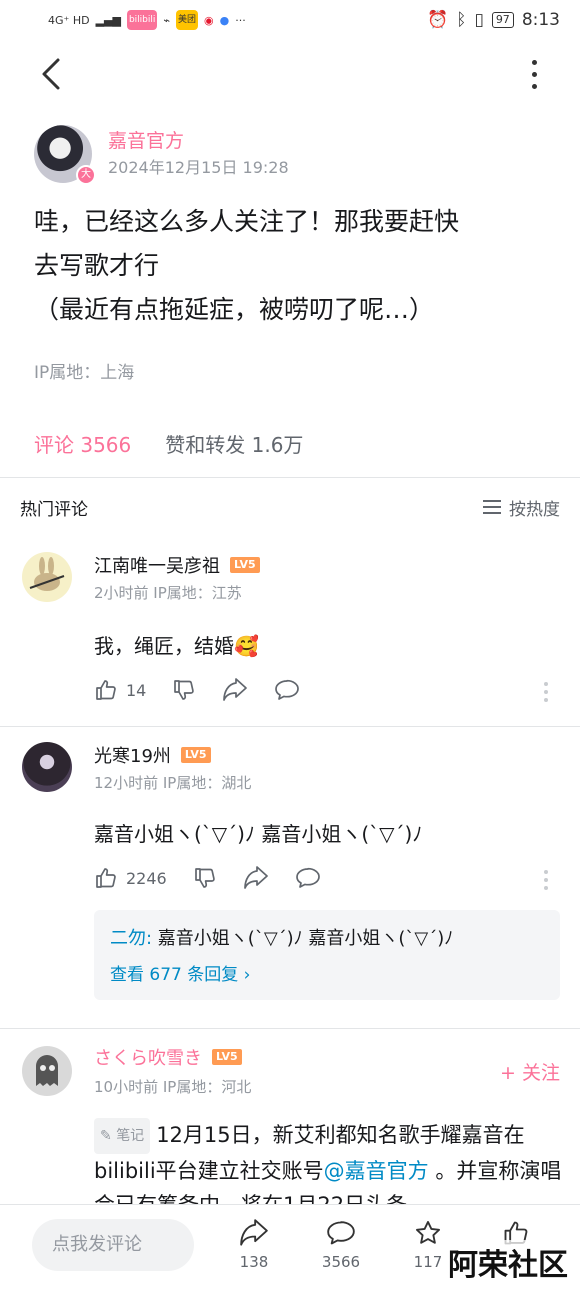 Image resolution: width=580 pixels, height=1289 pixels. Describe the element at coordinates (136, 690) in the screenshot. I see `like-count: 14` at that location.